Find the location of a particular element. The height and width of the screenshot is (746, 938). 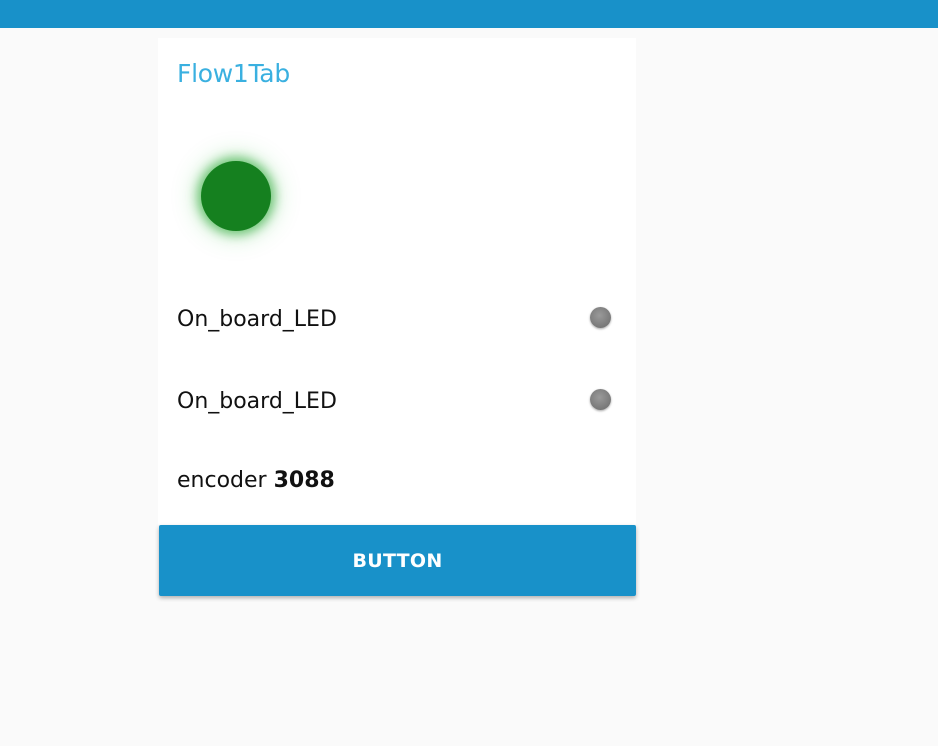

card-title: Flow1Tab is located at coordinates (233, 73).